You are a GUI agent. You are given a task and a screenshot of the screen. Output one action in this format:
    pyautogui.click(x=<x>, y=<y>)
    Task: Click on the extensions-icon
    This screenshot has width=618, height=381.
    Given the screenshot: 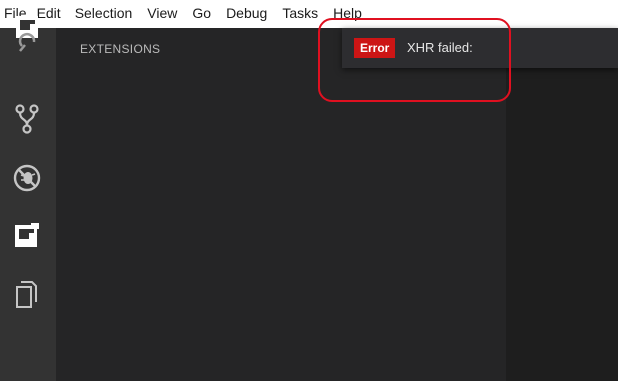 What is the action you would take?
    pyautogui.click(x=27, y=236)
    